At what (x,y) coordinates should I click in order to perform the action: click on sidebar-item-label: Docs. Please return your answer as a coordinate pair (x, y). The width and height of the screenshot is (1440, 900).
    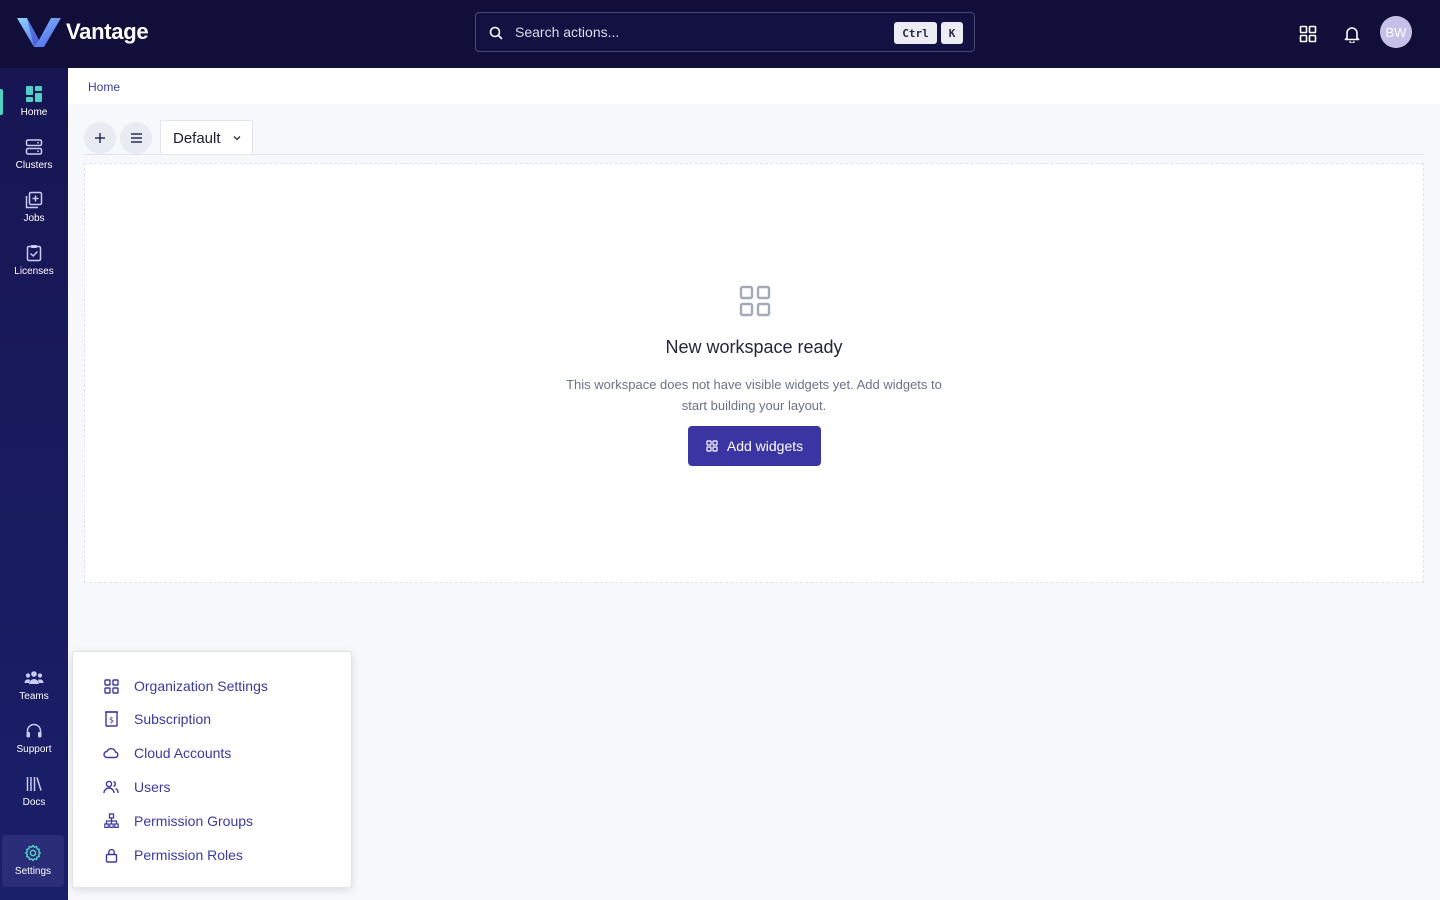
    Looking at the image, I should click on (34, 802).